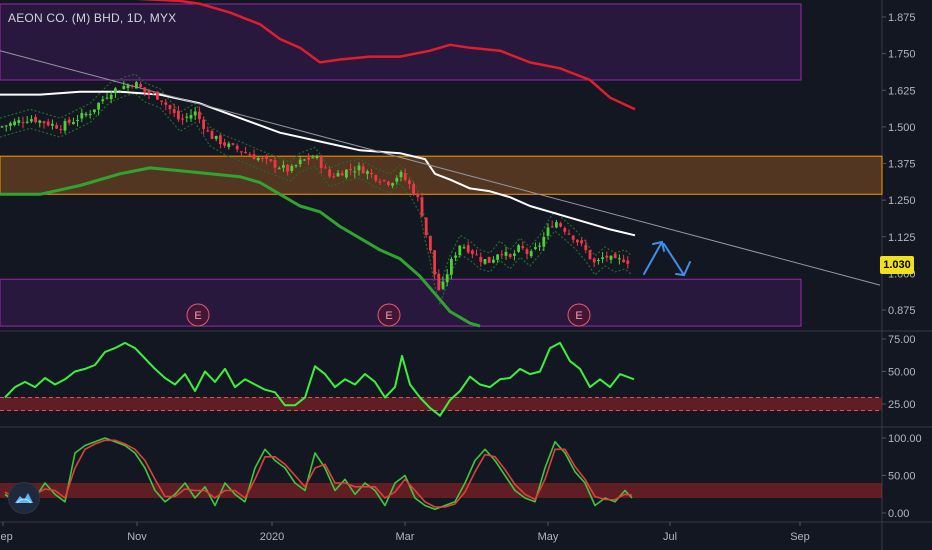 This screenshot has height=550, width=932. I want to click on x-tick-label: Sep, so click(800, 537).